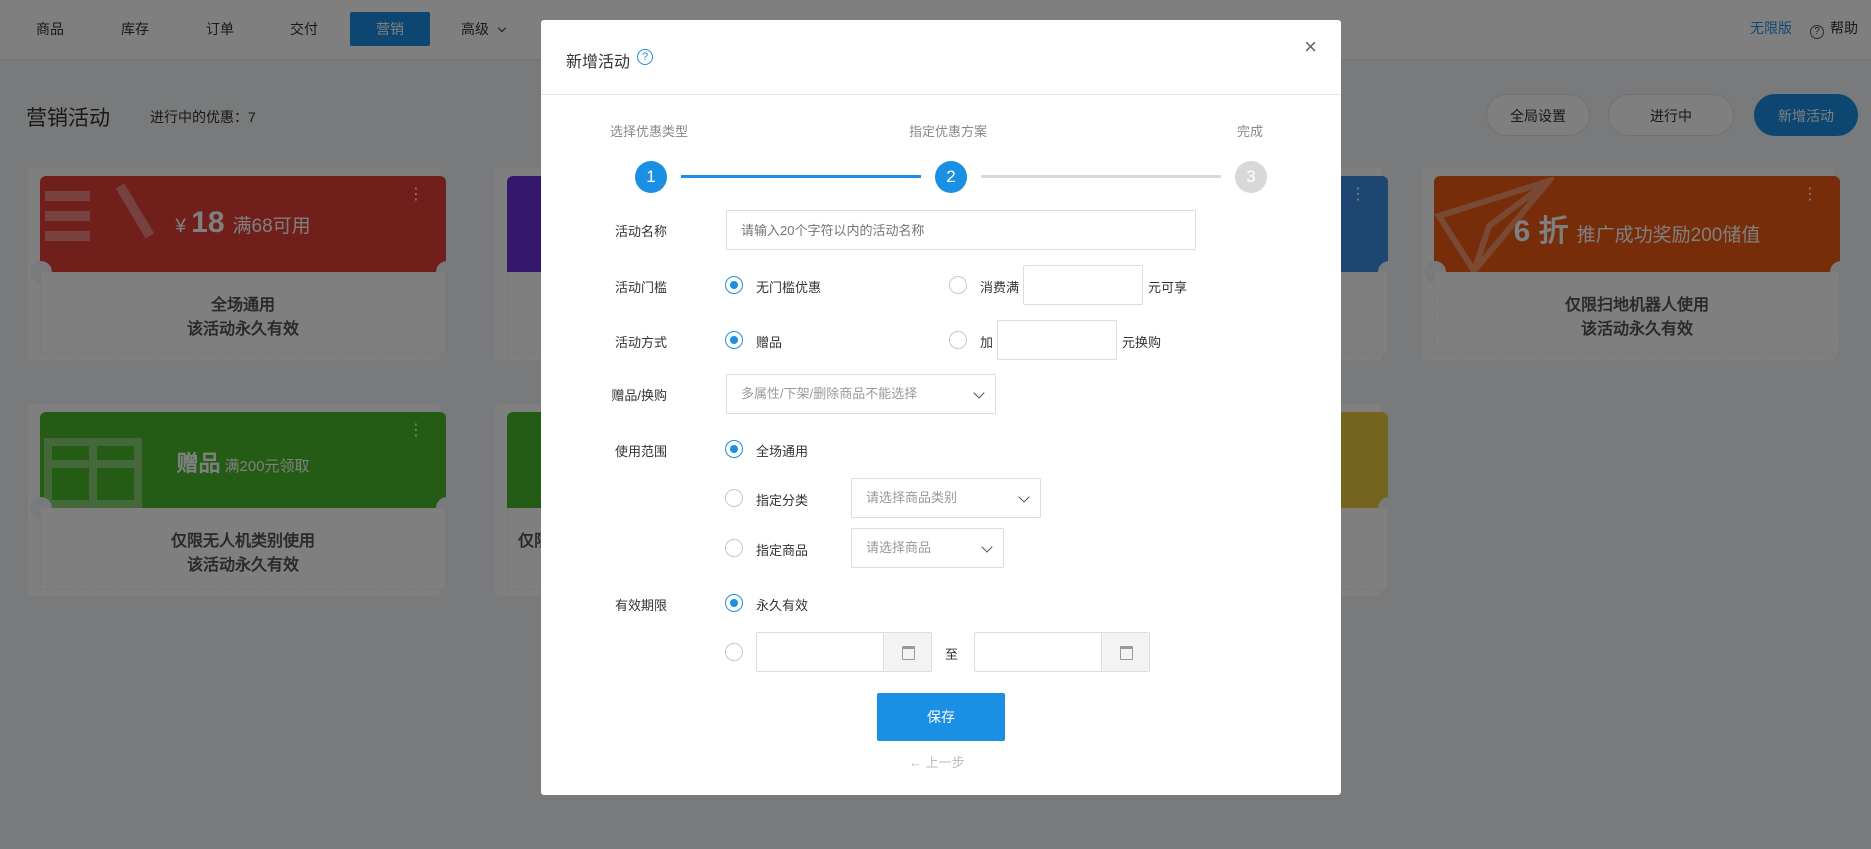 This screenshot has width=1871, height=849. I want to click on step-1-circle: 1, so click(651, 177).